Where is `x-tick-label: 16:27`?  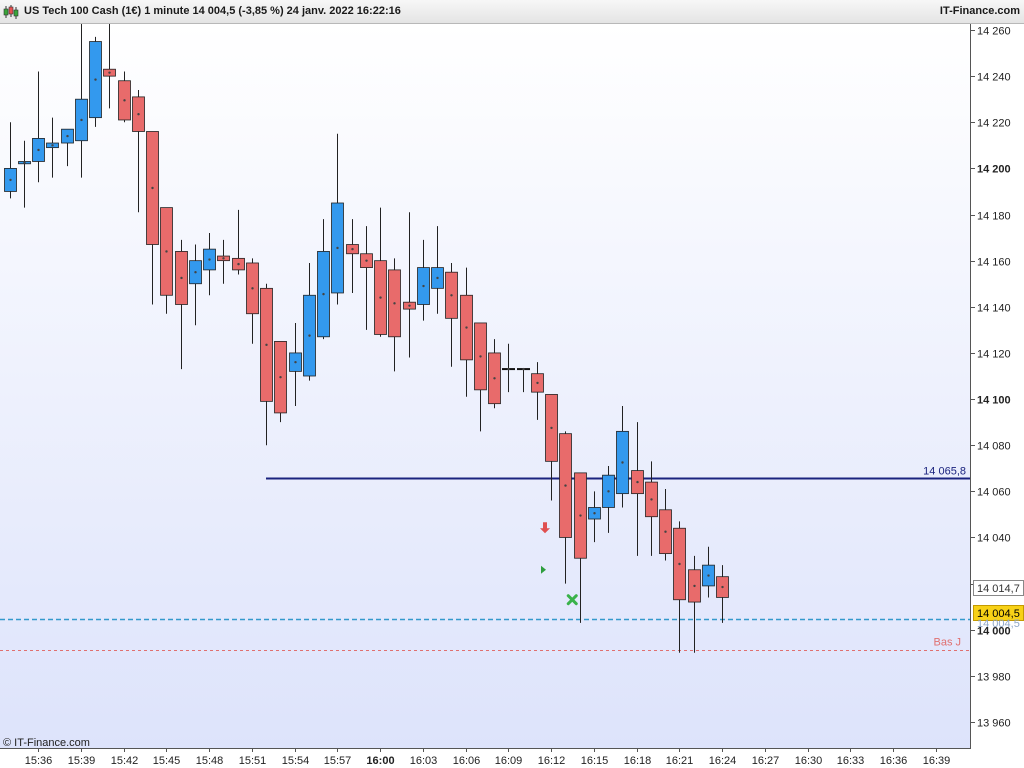 x-tick-label: 16:27 is located at coordinates (766, 761).